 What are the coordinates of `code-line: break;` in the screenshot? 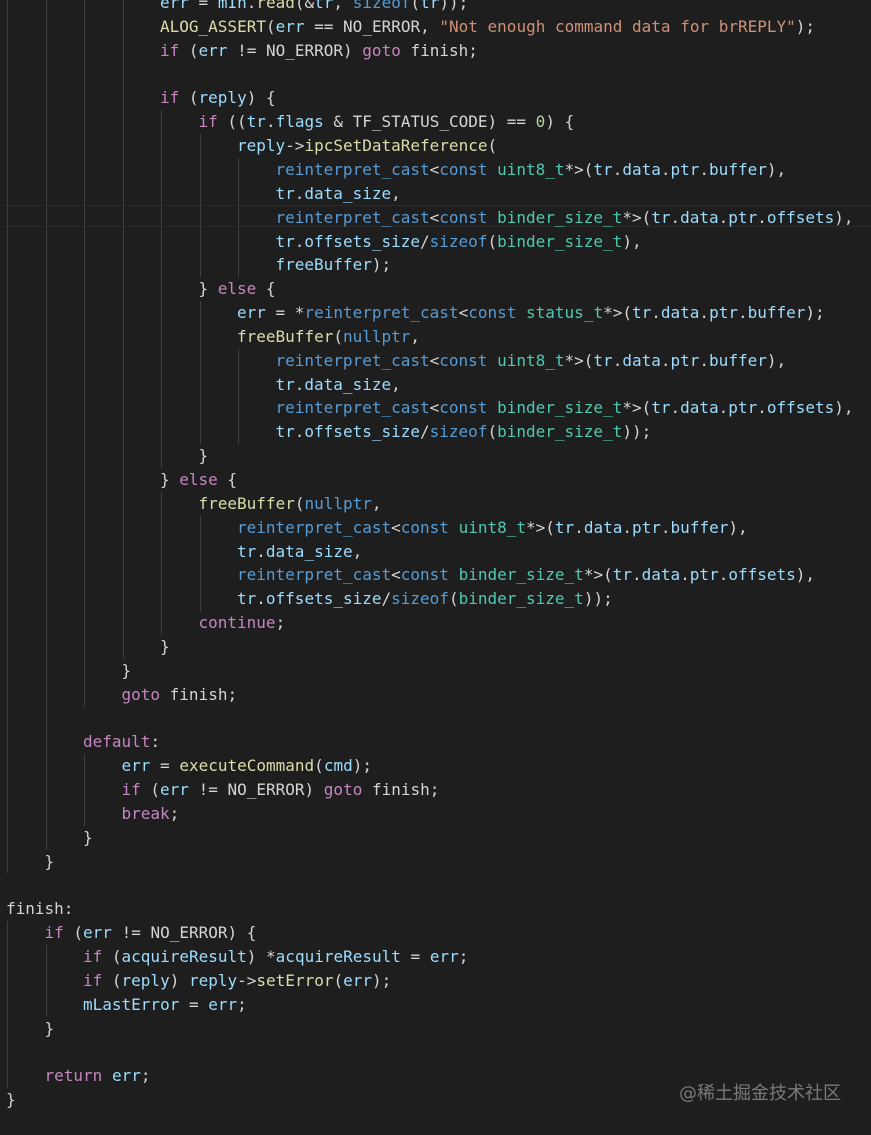 It's located at (151, 814).